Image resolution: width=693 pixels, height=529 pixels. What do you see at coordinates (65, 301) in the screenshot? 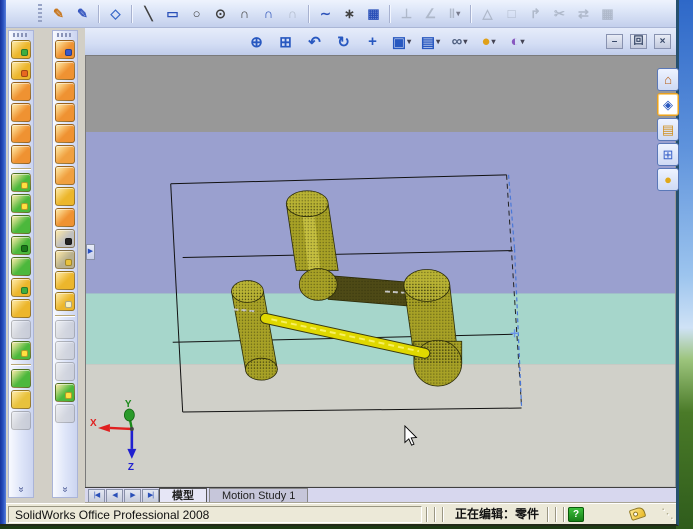
I see `filled-surface-icon` at bounding box center [65, 301].